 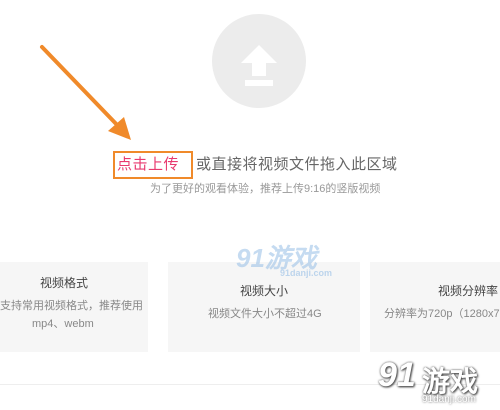 What do you see at coordinates (449, 399) in the screenshot?
I see `logo-url: 91danji.com` at bounding box center [449, 399].